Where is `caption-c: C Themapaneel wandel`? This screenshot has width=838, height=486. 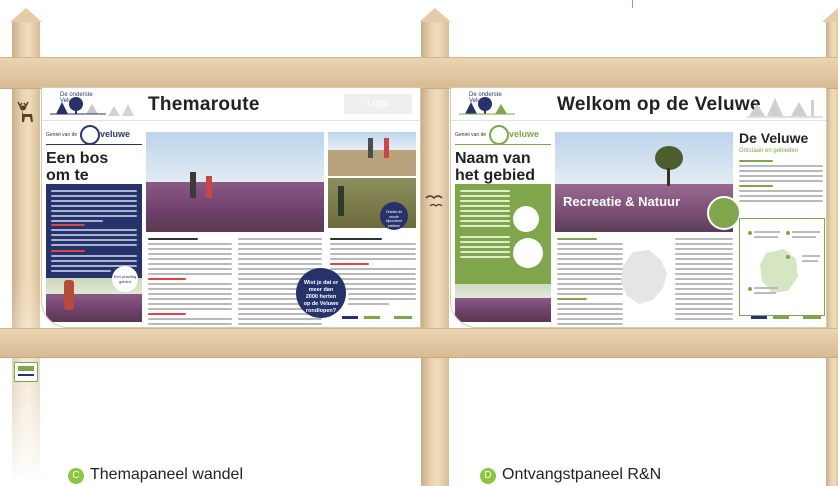 caption-c: C Themapaneel wandel is located at coordinates (155, 475).